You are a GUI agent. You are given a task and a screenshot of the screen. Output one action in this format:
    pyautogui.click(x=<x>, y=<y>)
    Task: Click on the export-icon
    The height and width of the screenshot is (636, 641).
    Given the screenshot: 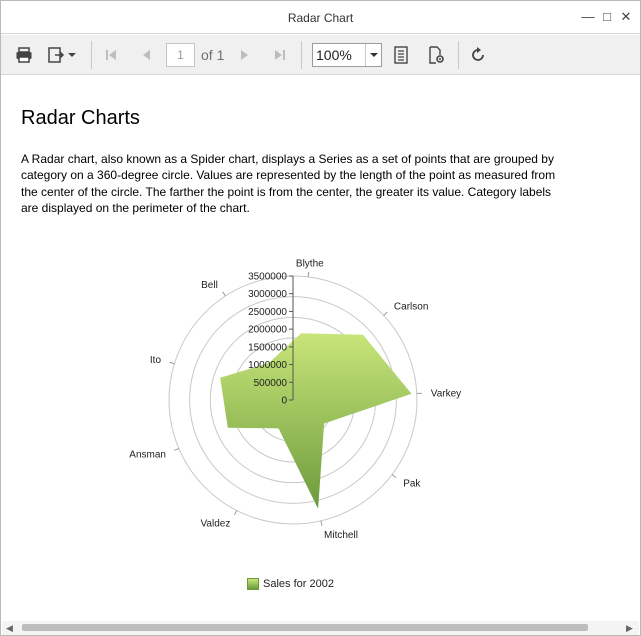 What is the action you would take?
    pyautogui.click(x=56, y=55)
    